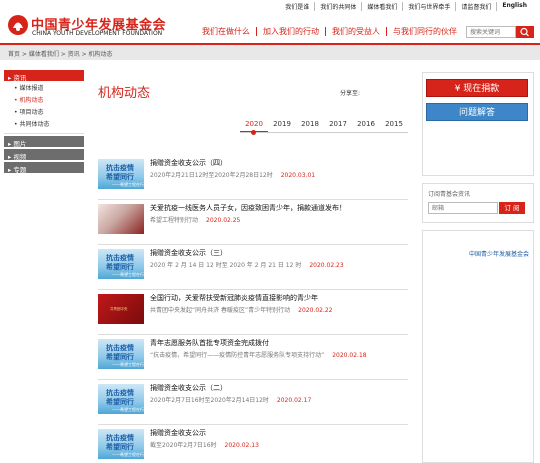  Describe the element at coordinates (188, 388) in the screenshot. I see `news-title: 捐赠资金收支公示（二）` at that location.